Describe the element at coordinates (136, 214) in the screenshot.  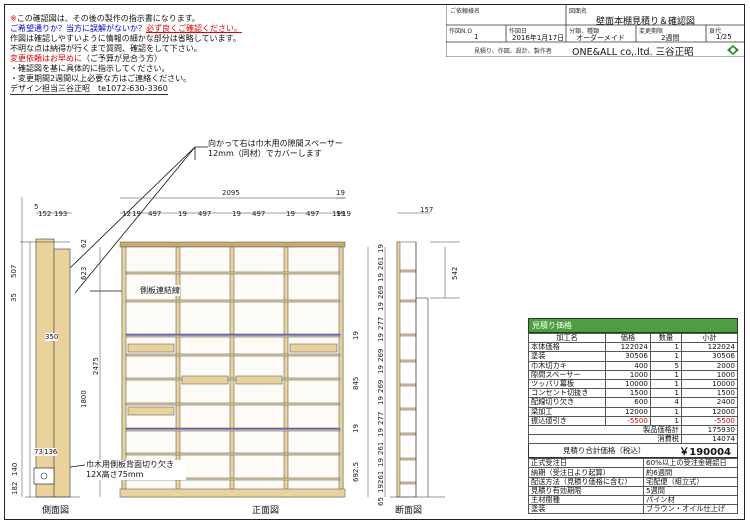
I see `dim-seg-1: 19` at that location.